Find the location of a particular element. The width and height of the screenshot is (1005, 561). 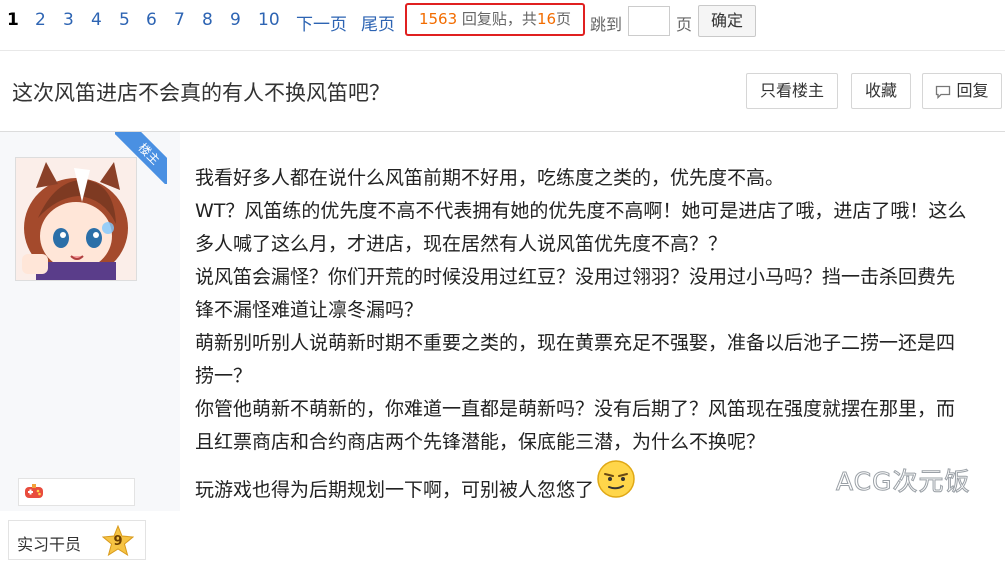

last-page-link: 尾页 is located at coordinates (378, 22).